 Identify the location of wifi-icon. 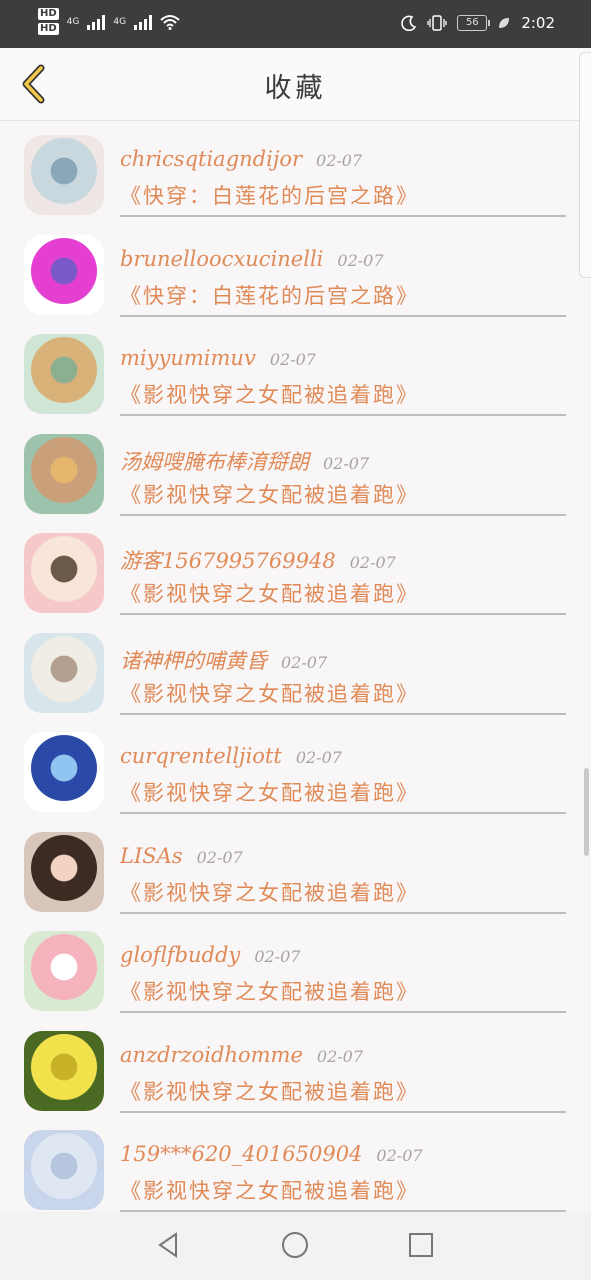
(170, 22).